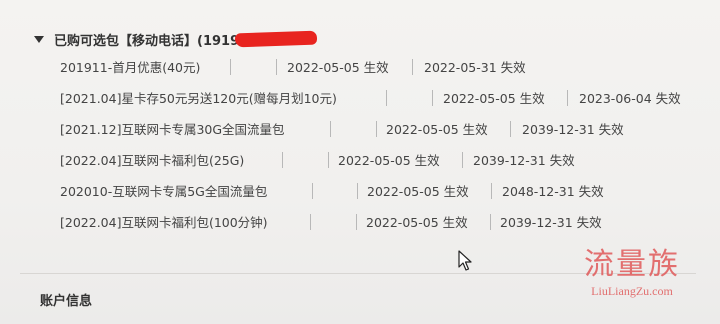  Describe the element at coordinates (465, 260) in the screenshot. I see `mouse-cursor-icon` at that location.